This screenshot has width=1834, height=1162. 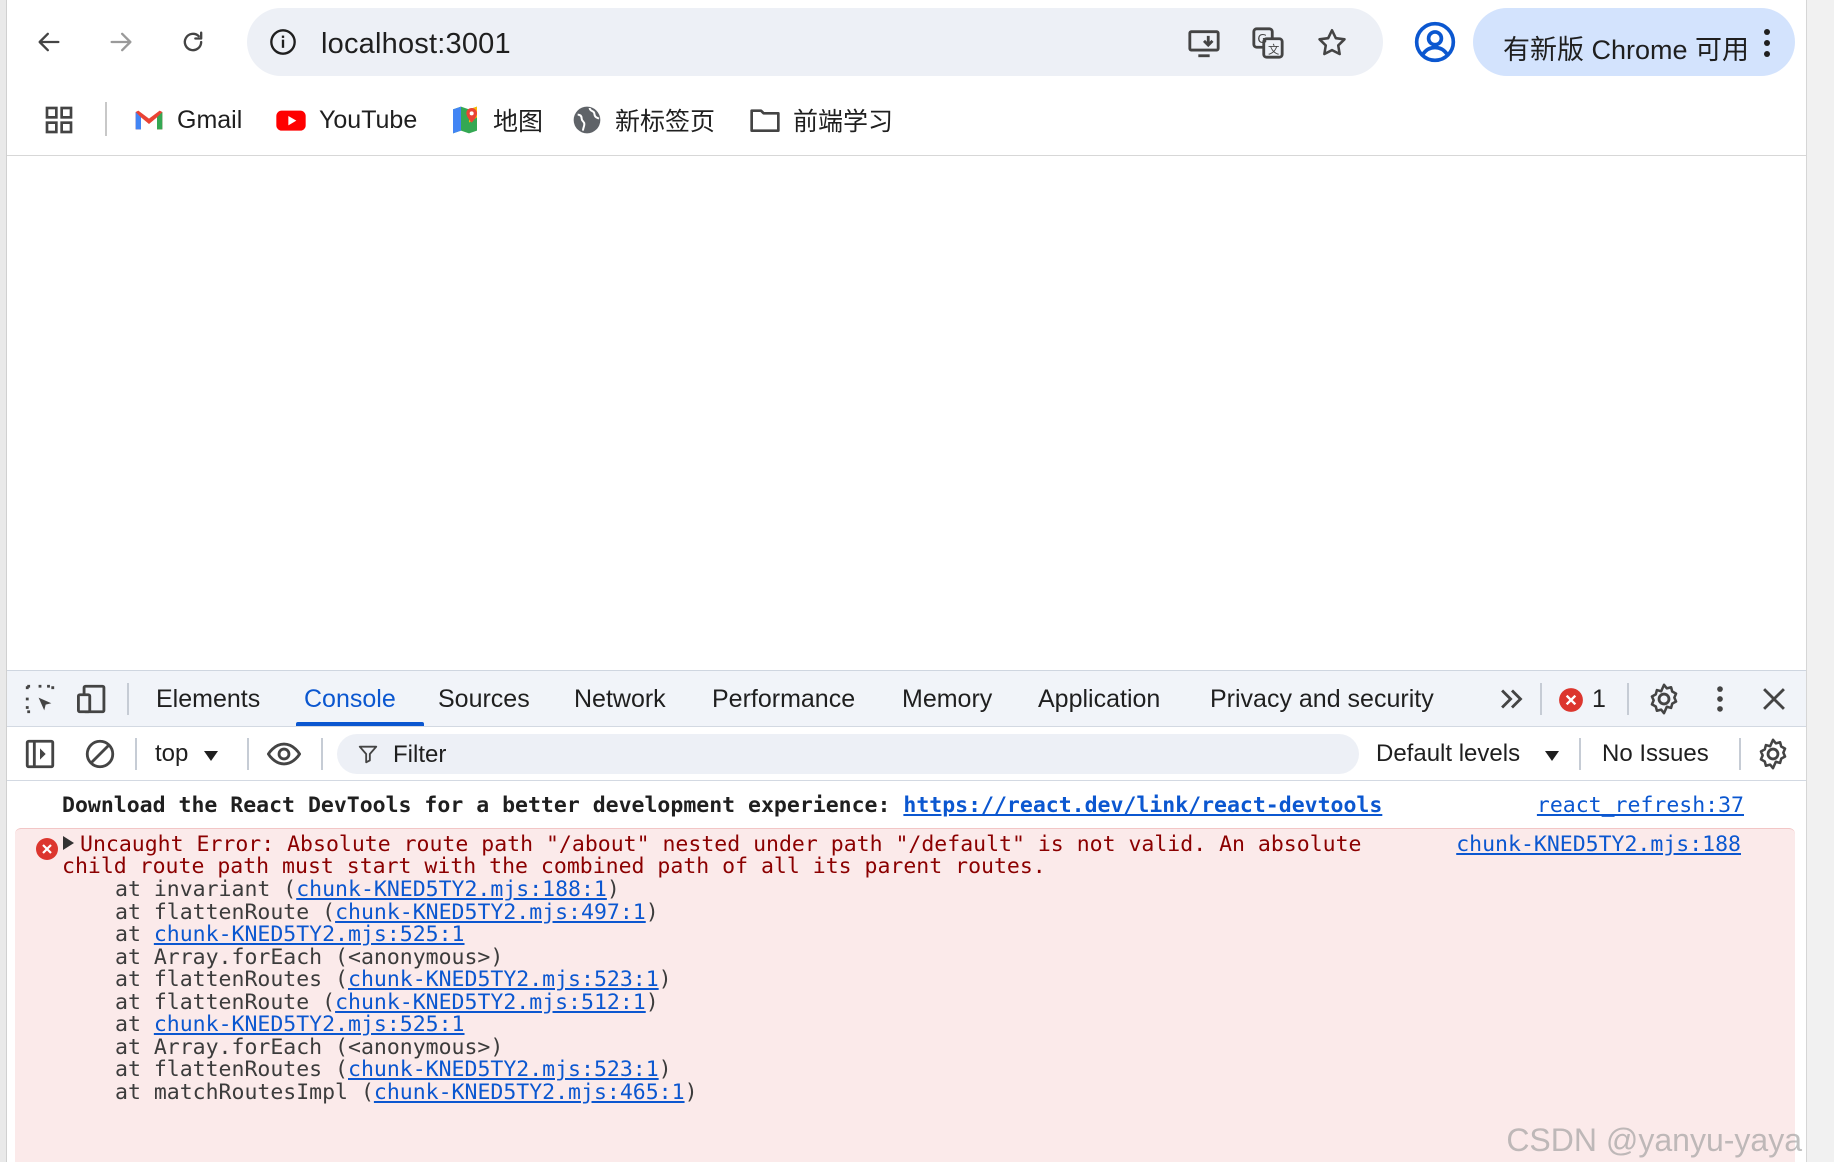 I want to click on translate-icon: G文, so click(x=1268, y=43).